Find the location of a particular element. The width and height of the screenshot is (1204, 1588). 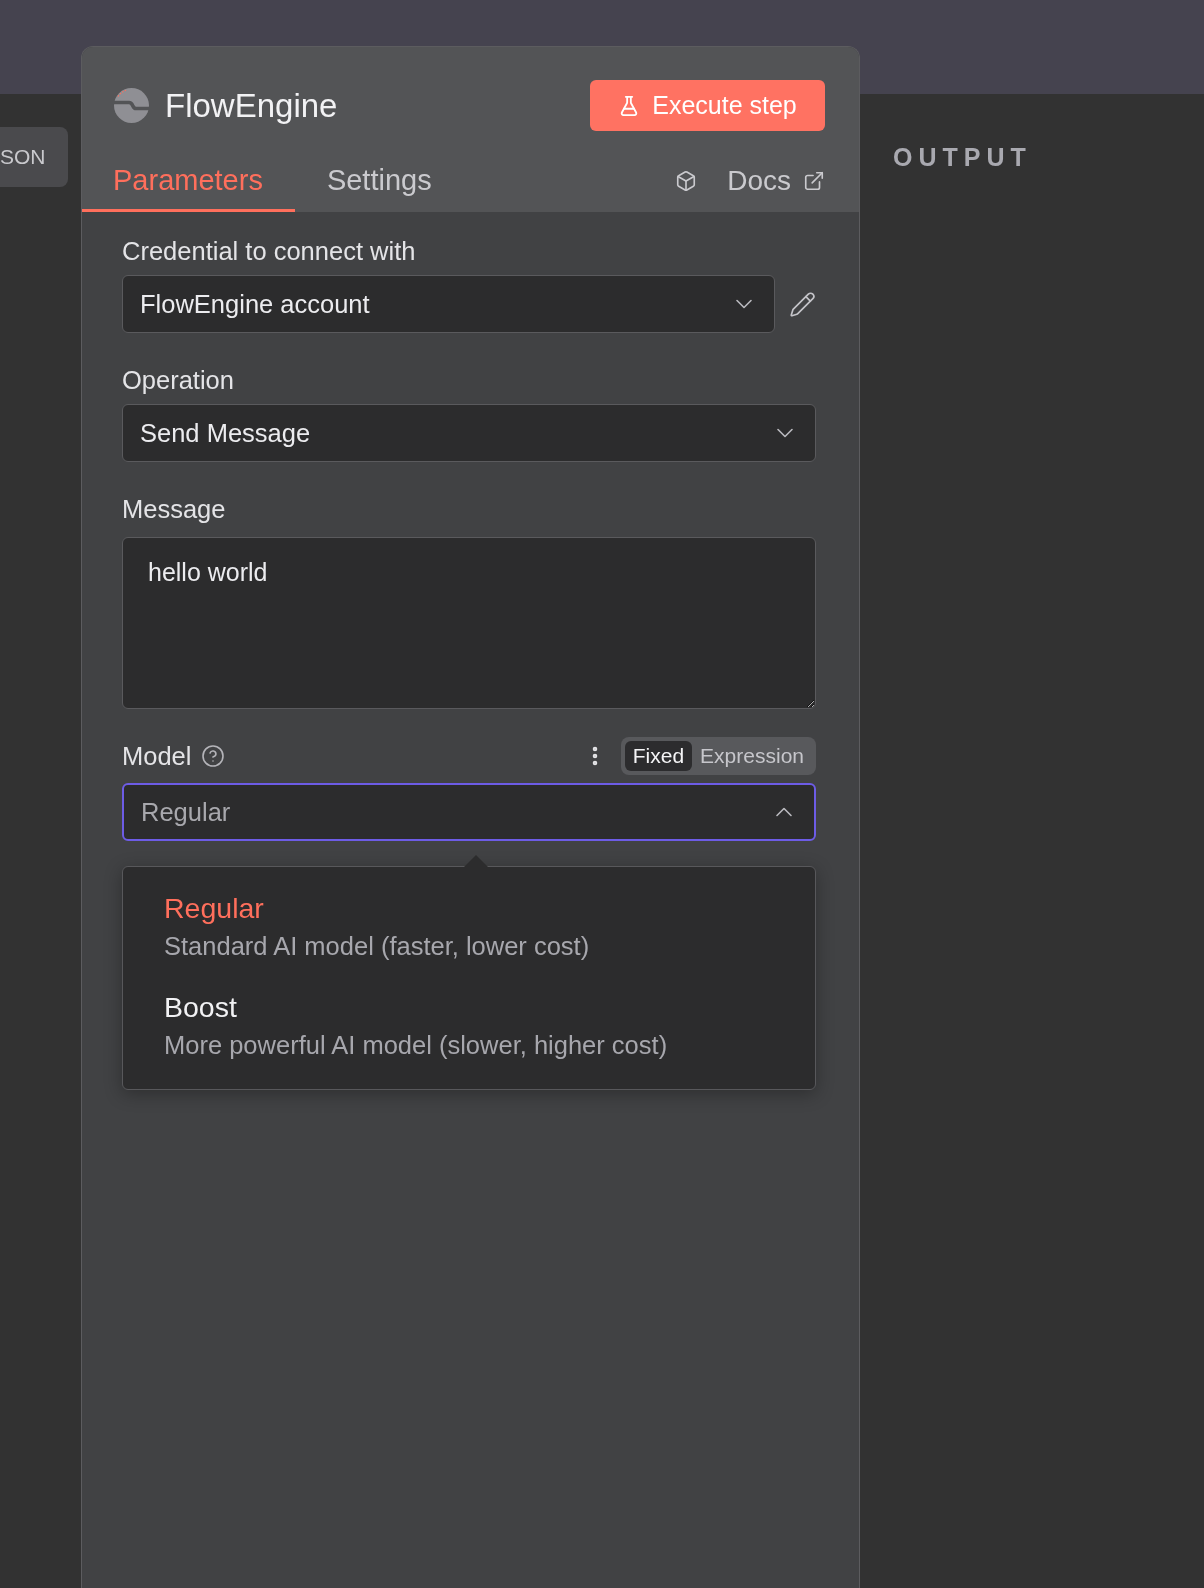

panel-tab: Settings is located at coordinates (379, 180).